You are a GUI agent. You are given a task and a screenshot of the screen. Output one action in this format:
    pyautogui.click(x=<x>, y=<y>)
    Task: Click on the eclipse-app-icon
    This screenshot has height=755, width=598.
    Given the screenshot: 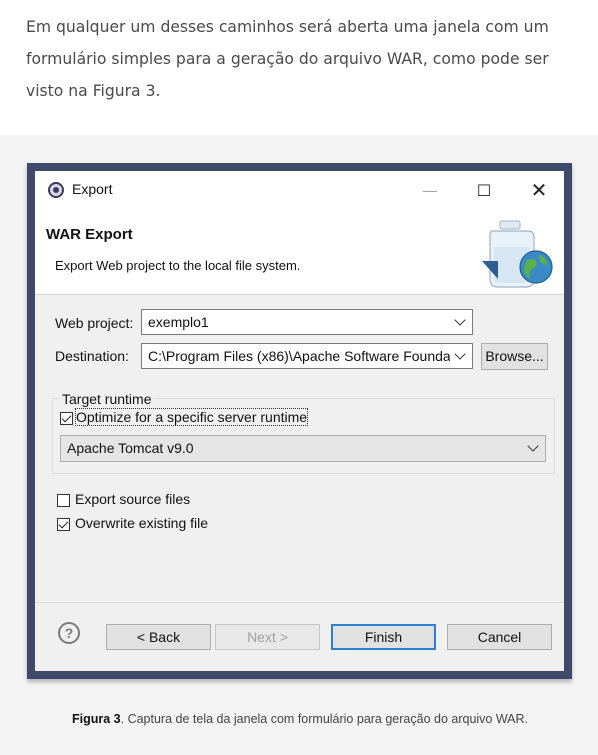 What is the action you would take?
    pyautogui.click(x=56, y=190)
    